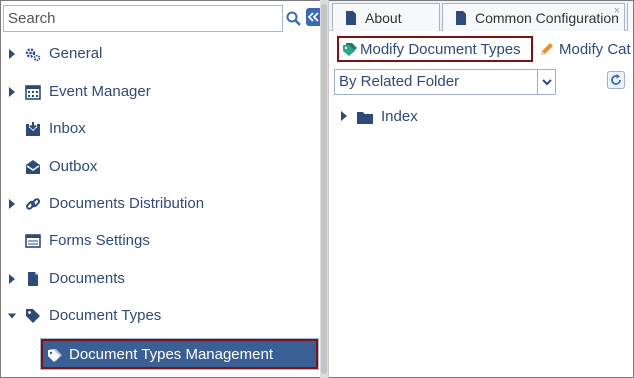 The width and height of the screenshot is (634, 378). I want to click on search-bar, so click(161, 19).